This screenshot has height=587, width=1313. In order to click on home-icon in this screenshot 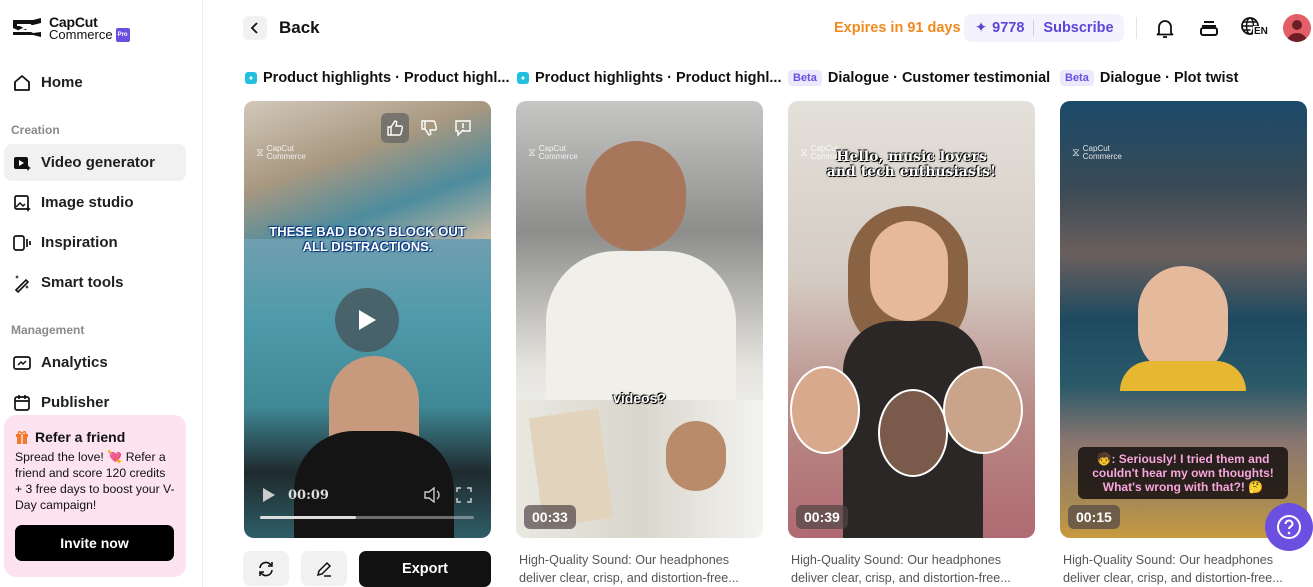, I will do `click(22, 82)`.